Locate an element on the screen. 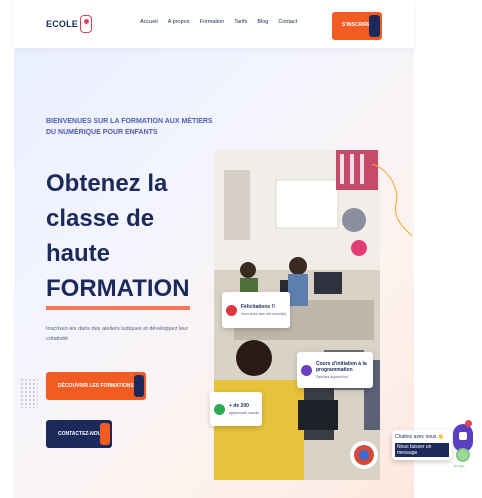 The height and width of the screenshot is (498, 482). card-title: Félicitations !! is located at coordinates (258, 307).